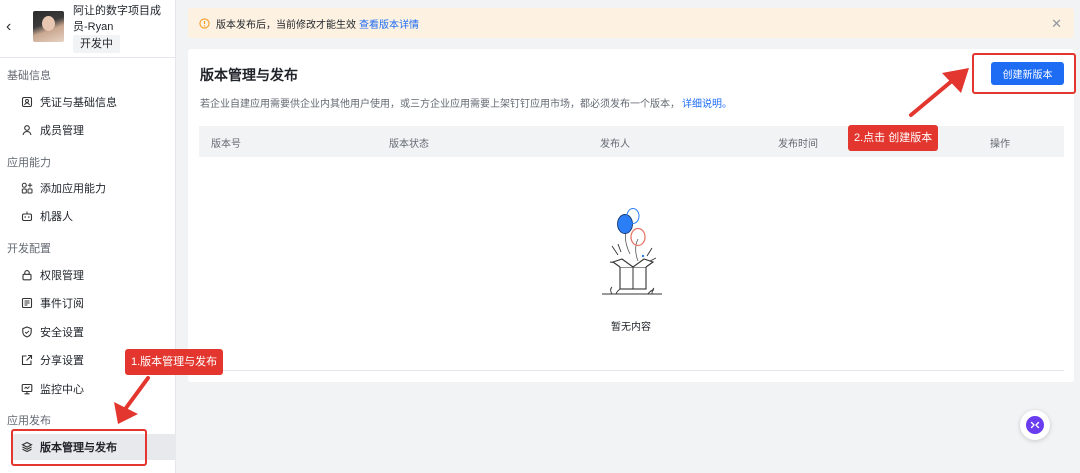 This screenshot has height=473, width=1080. I want to click on section-title-capability: 应用能力, so click(29, 163).